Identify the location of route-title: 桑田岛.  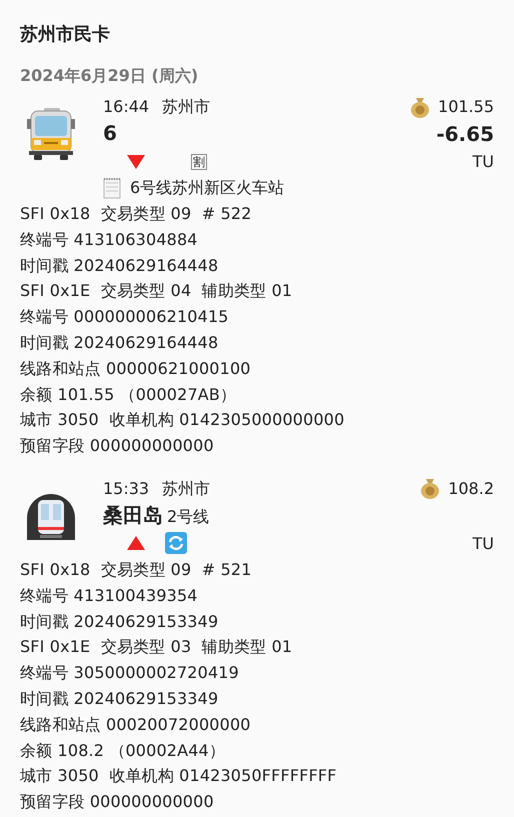
(133, 514).